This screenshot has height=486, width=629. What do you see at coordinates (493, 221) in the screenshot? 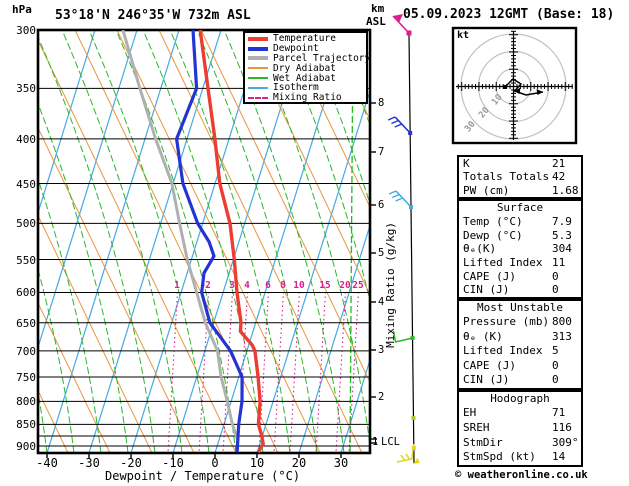
I see `panel-row-label: Temp (°C)` at bounding box center [493, 221].